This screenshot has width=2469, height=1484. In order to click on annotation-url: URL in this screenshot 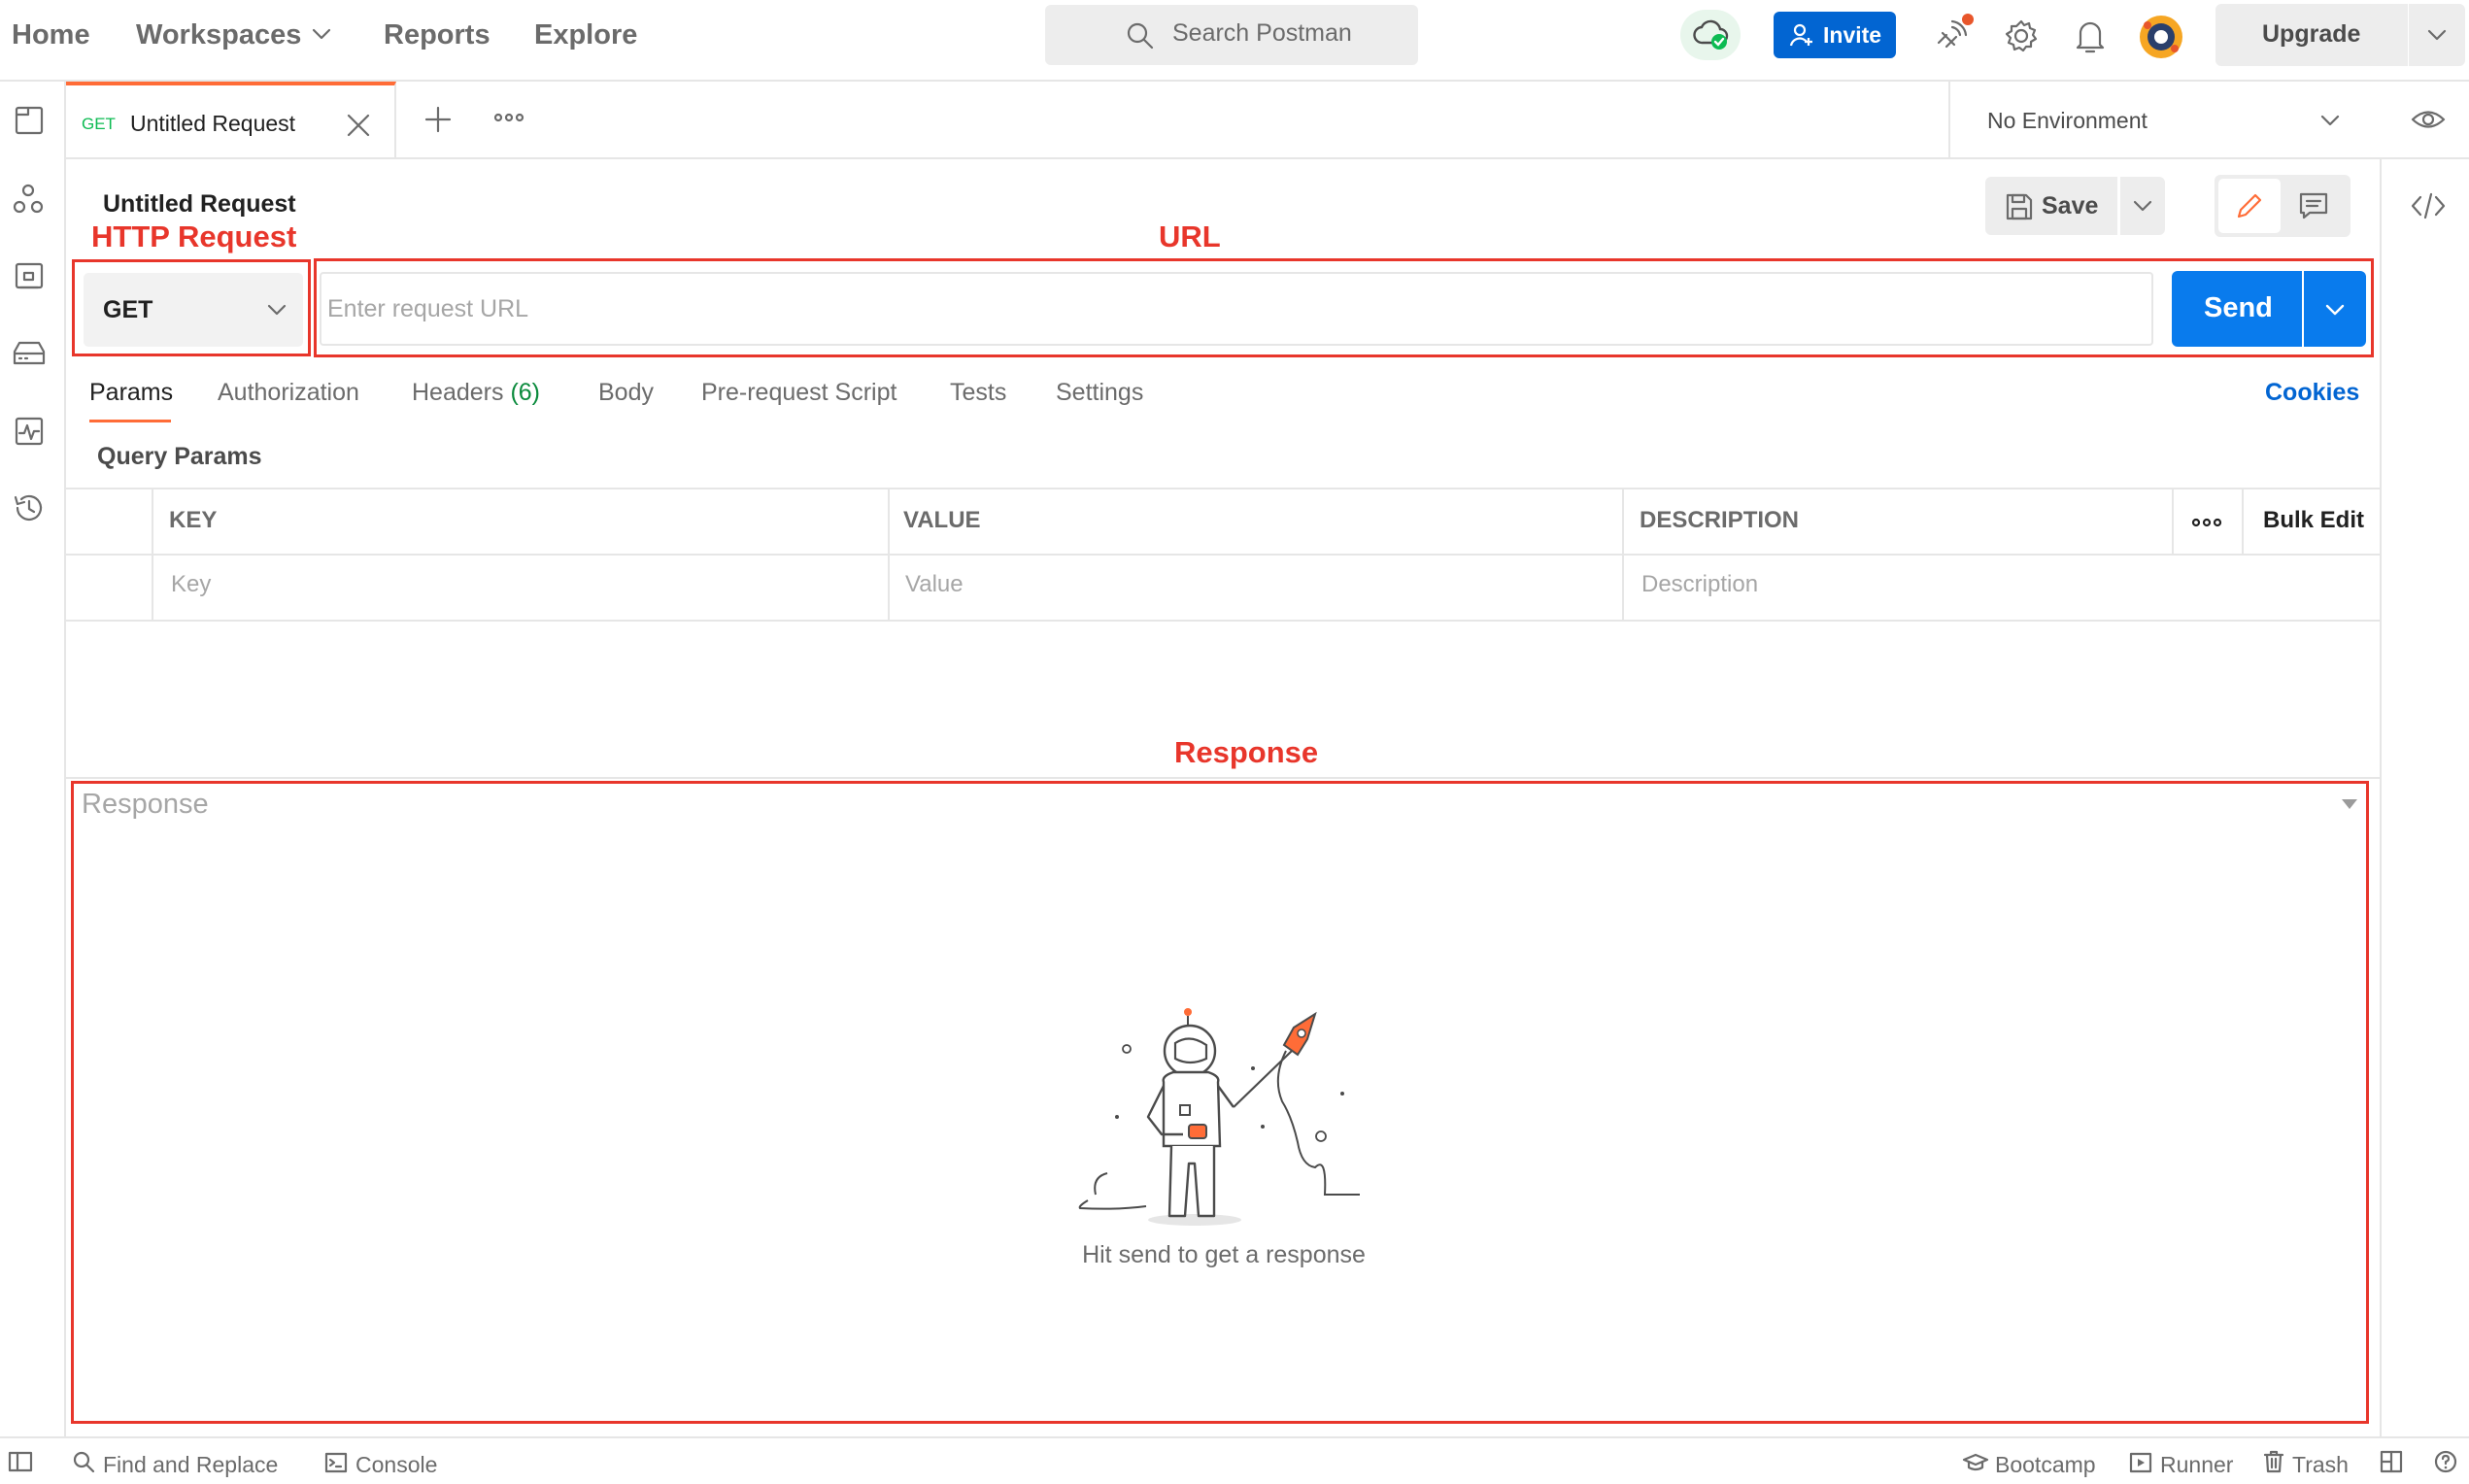, I will do `click(1190, 236)`.